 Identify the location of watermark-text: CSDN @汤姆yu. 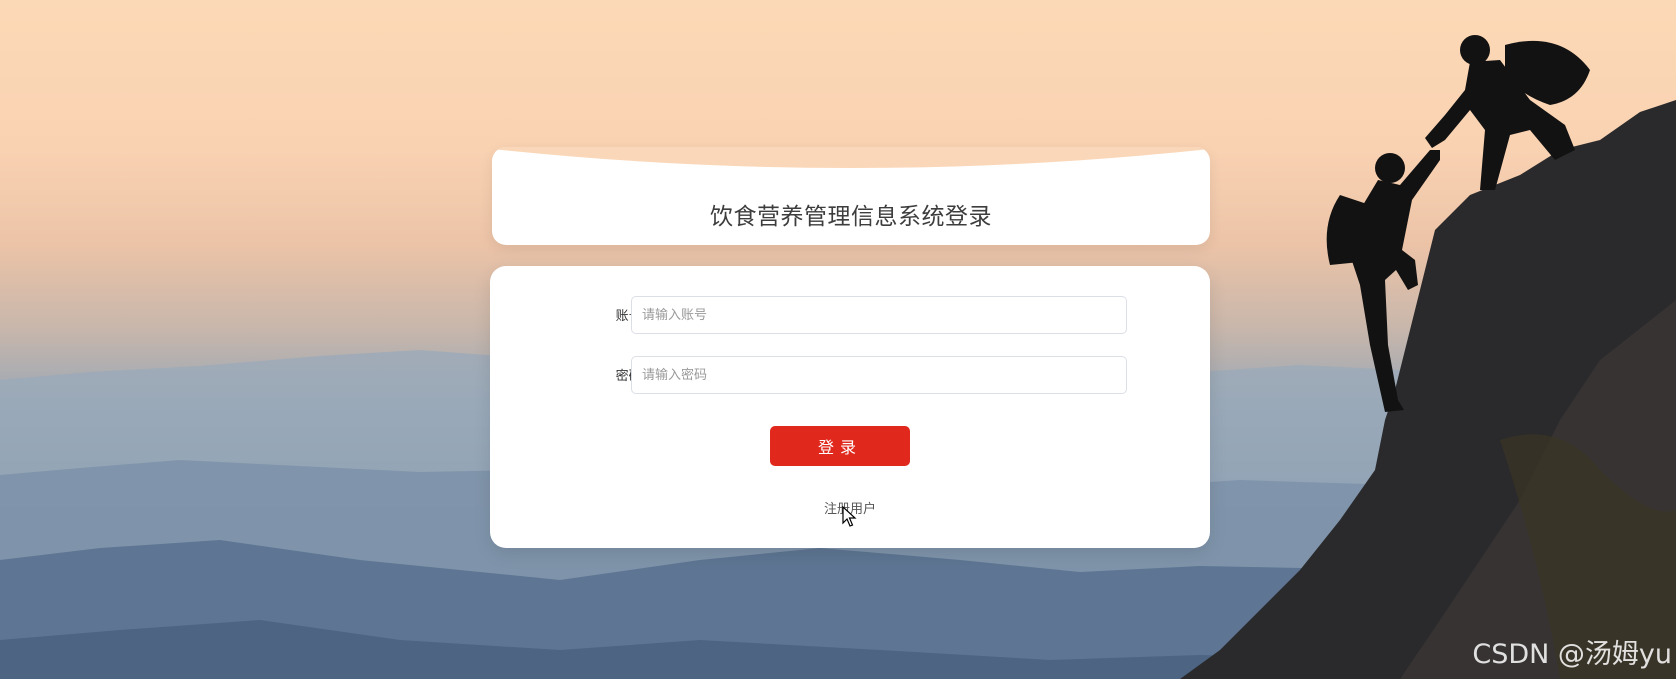
(1572, 654).